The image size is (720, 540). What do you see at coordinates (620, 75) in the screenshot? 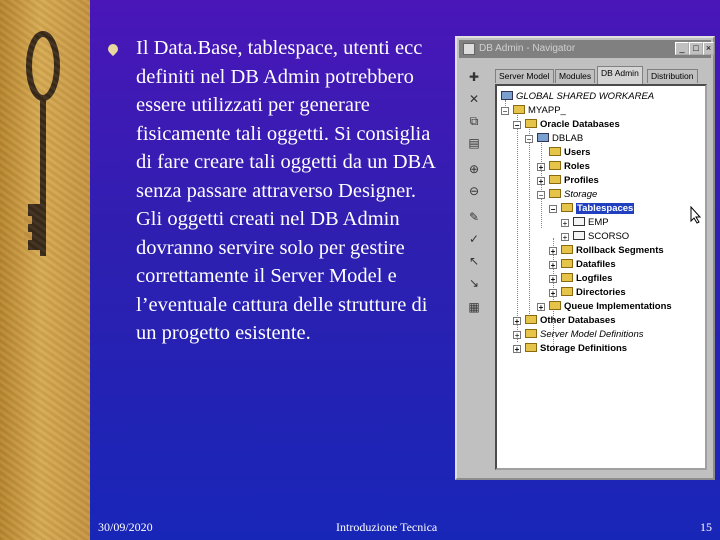
I see `tab-db-admin: DB Admin` at bounding box center [620, 75].